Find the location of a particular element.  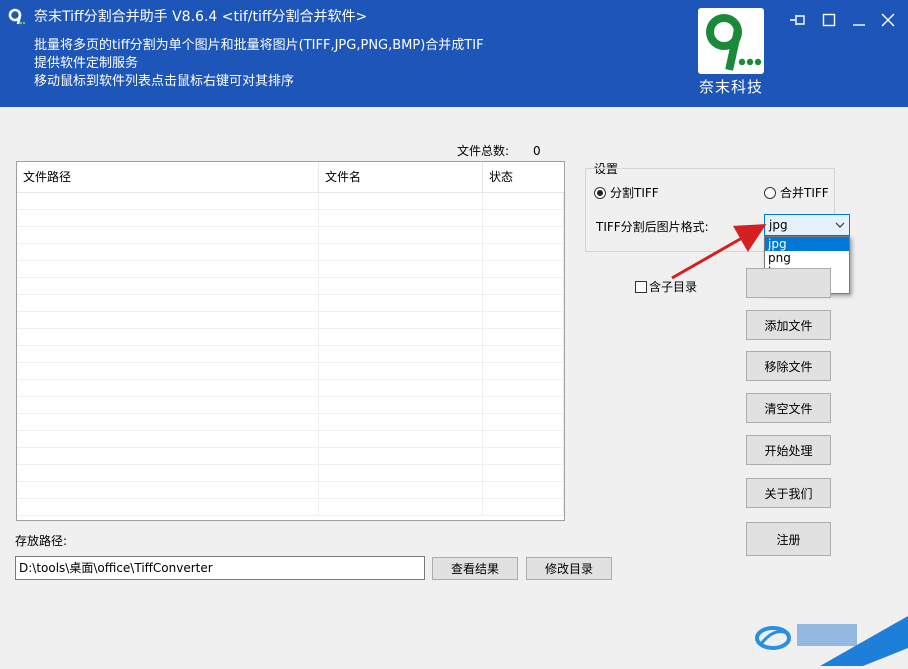

include-subdir-box is located at coordinates (641, 287).